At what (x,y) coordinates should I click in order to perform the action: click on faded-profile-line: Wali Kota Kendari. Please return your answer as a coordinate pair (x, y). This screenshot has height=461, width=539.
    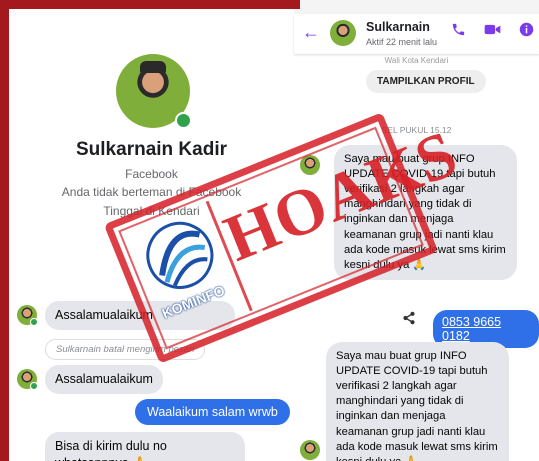
    Looking at the image, I should click on (416, 60).